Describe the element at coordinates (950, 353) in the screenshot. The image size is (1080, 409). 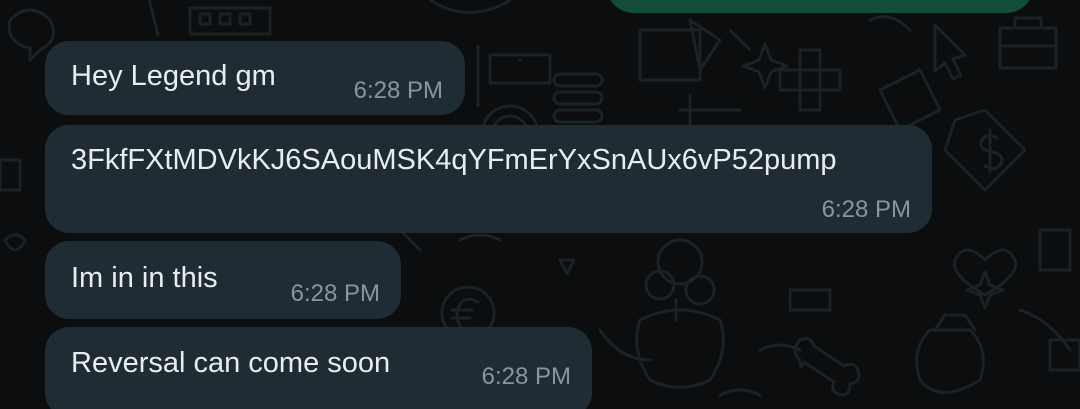
I see `money-bag-icon` at that location.